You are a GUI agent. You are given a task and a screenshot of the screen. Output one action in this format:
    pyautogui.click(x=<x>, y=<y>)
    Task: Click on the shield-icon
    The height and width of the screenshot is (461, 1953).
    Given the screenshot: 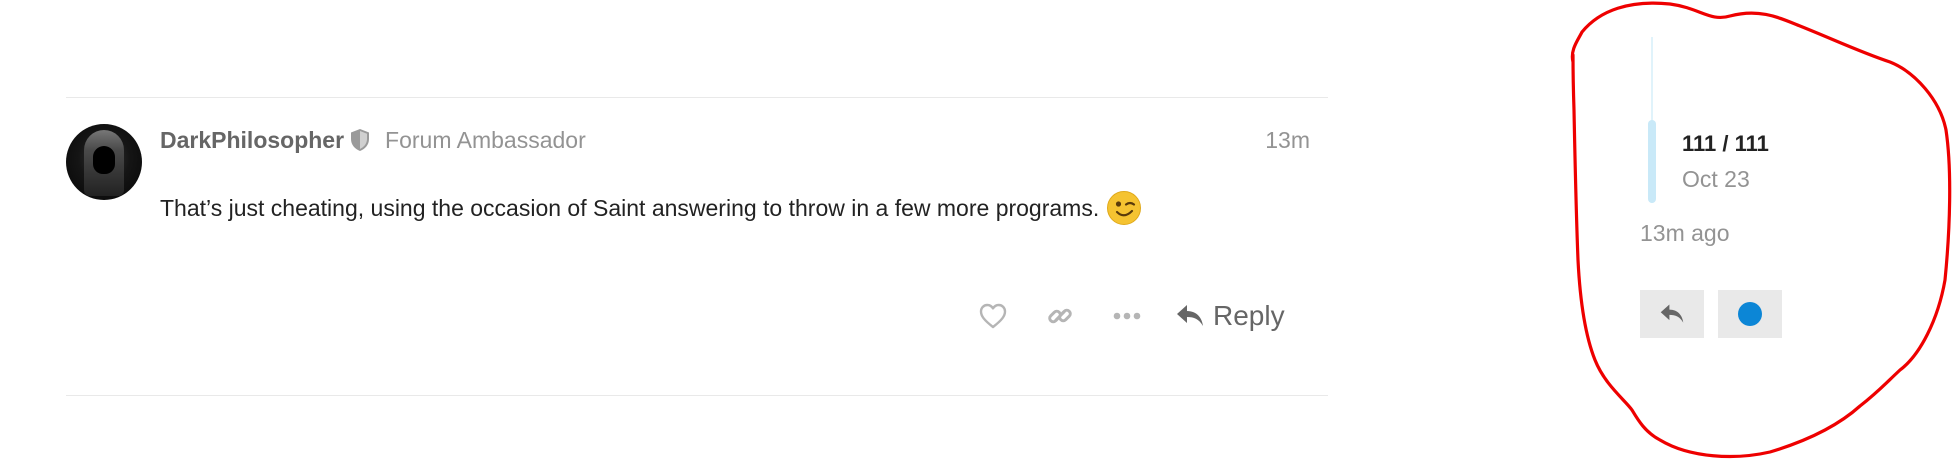 What is the action you would take?
    pyautogui.click(x=360, y=140)
    